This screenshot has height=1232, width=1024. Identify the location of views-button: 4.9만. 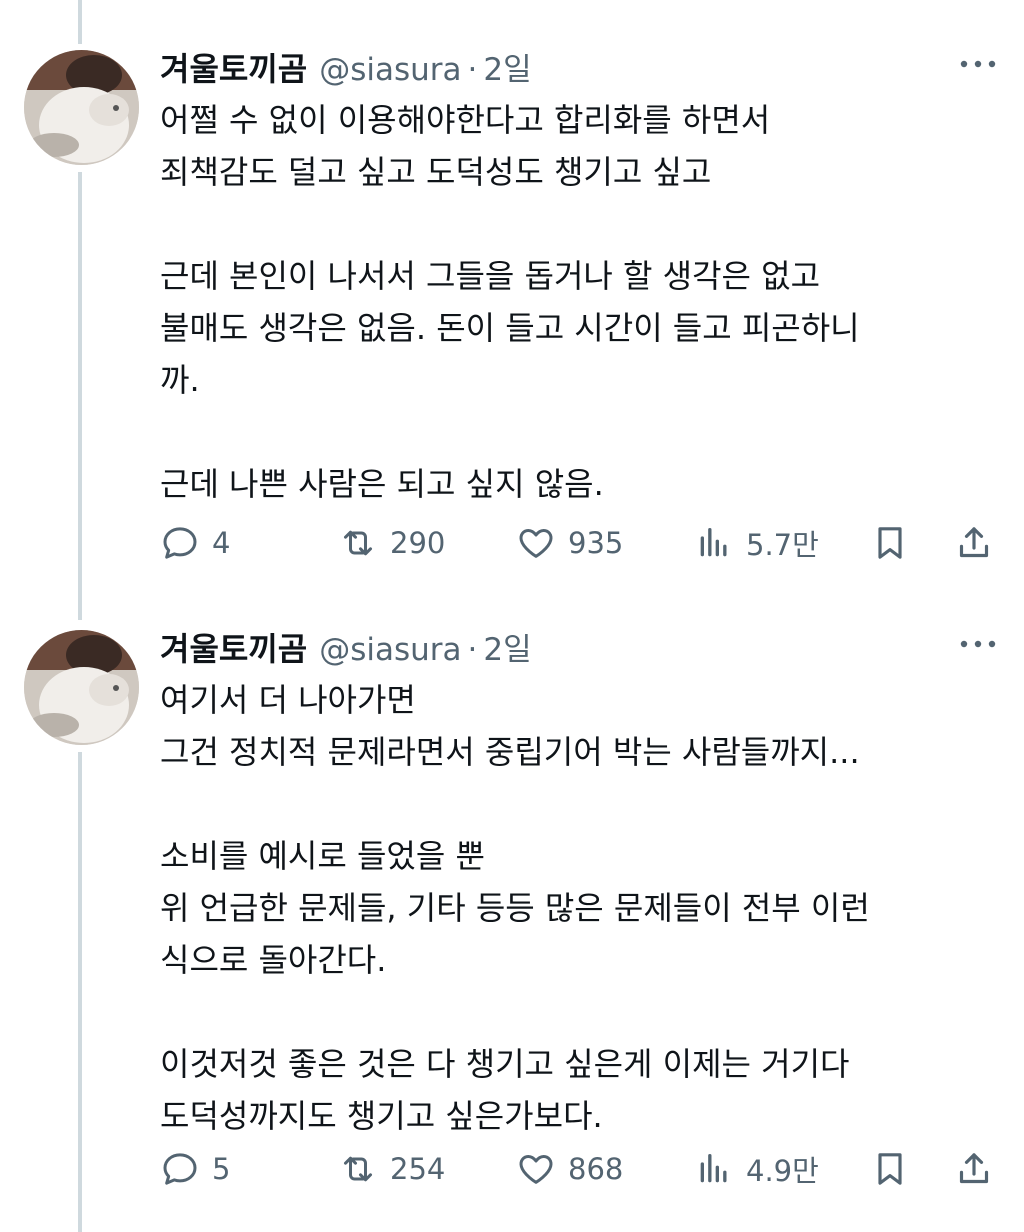
(756, 1169).